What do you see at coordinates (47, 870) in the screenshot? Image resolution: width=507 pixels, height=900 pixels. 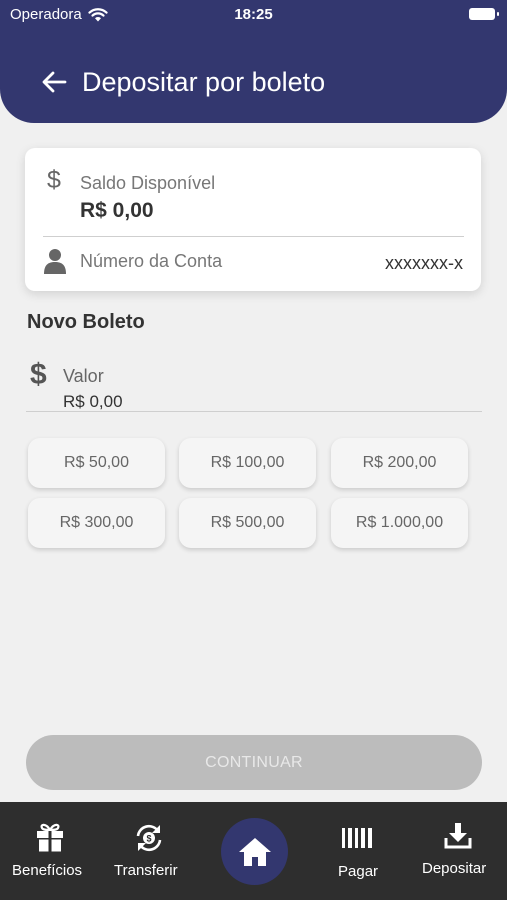 I see `tab-label: Benefícios` at bounding box center [47, 870].